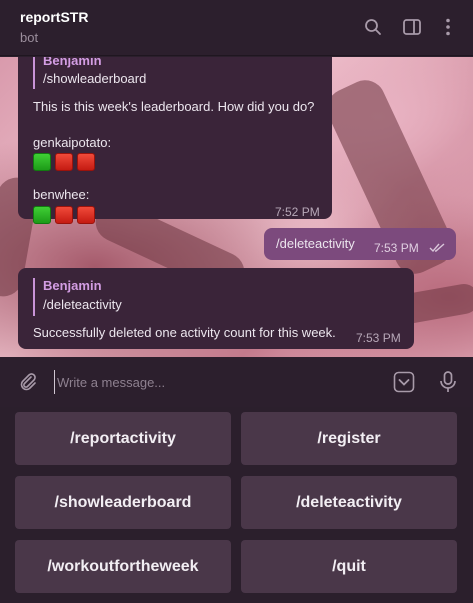 Image resolution: width=473 pixels, height=603 pixels. What do you see at coordinates (28, 382) in the screenshot?
I see `paperclip-icon` at bounding box center [28, 382].